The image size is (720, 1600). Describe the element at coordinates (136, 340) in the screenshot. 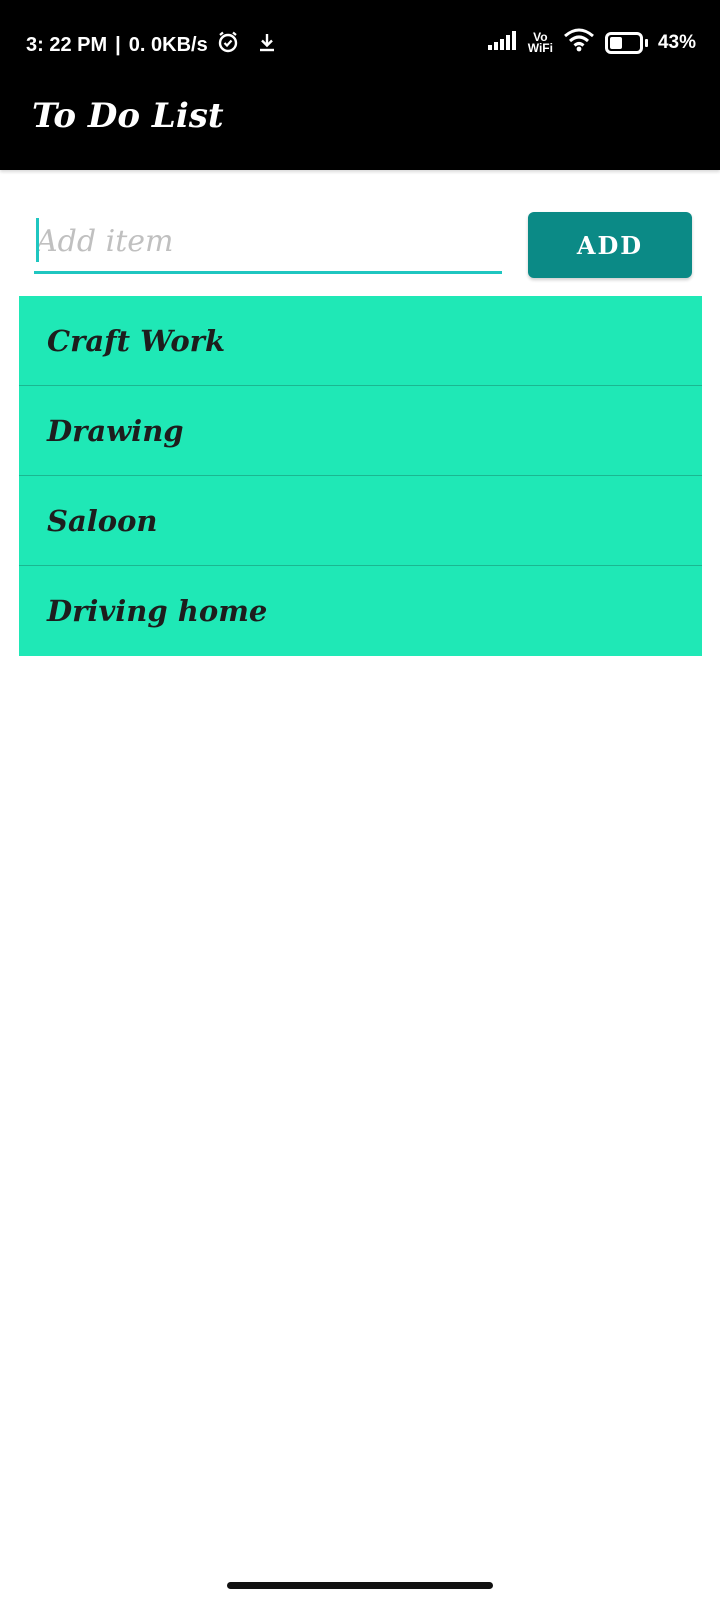

I see `list-item-label: Craft Work` at that location.